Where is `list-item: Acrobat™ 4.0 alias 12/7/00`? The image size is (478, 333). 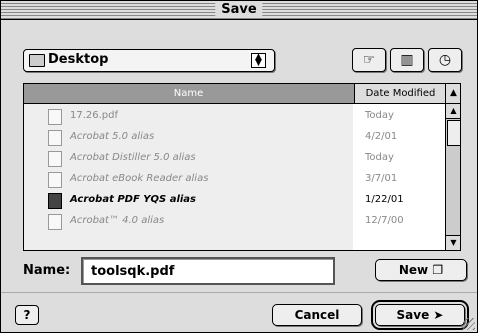
list-item: Acrobat™ 4.0 alias 12/7/00 is located at coordinates (234, 221).